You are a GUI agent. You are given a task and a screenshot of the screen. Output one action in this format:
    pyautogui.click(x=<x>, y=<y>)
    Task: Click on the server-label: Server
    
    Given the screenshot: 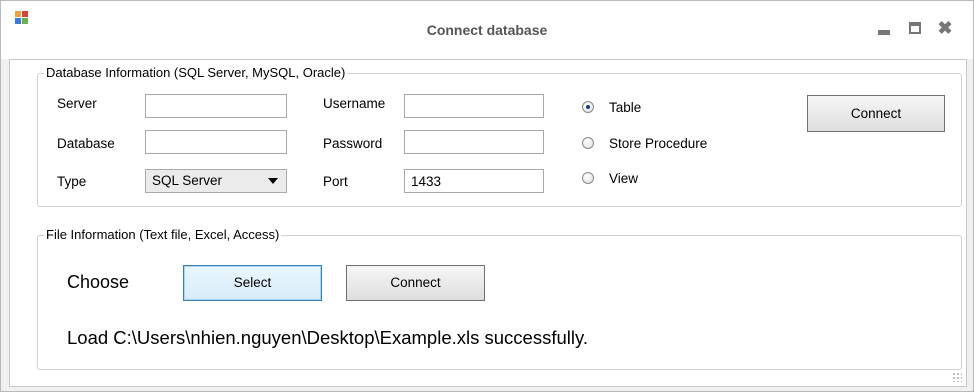 What is the action you would take?
    pyautogui.click(x=77, y=103)
    